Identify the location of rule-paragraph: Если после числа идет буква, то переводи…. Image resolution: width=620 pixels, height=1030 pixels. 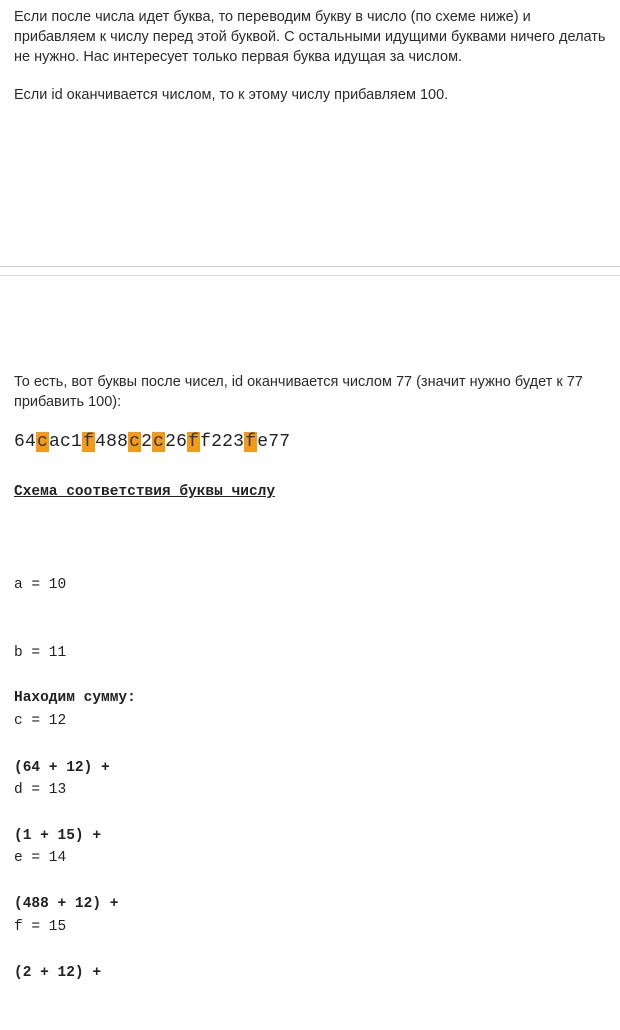
(310, 37).